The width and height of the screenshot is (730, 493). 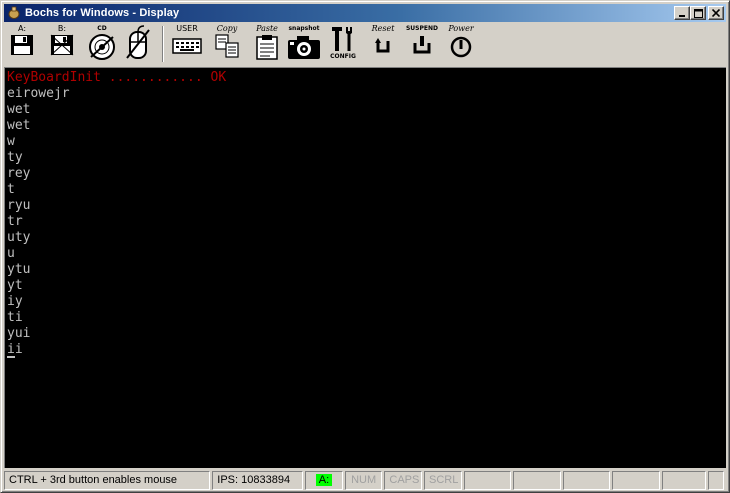 I want to click on power-label: Power, so click(x=461, y=28).